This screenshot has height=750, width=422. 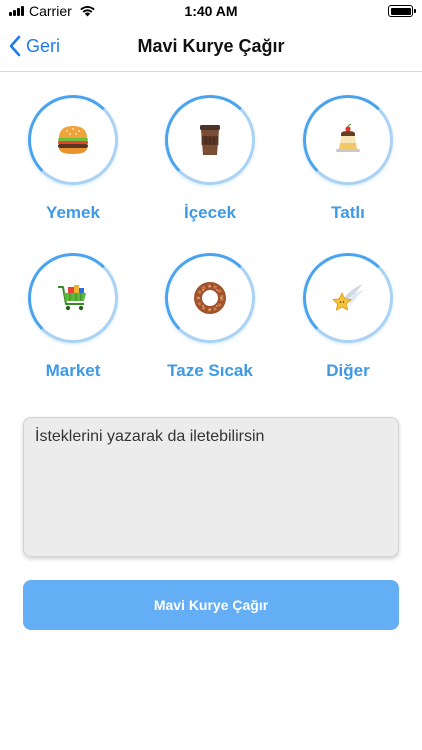 What do you see at coordinates (73, 370) in the screenshot?
I see `category-label: Market` at bounding box center [73, 370].